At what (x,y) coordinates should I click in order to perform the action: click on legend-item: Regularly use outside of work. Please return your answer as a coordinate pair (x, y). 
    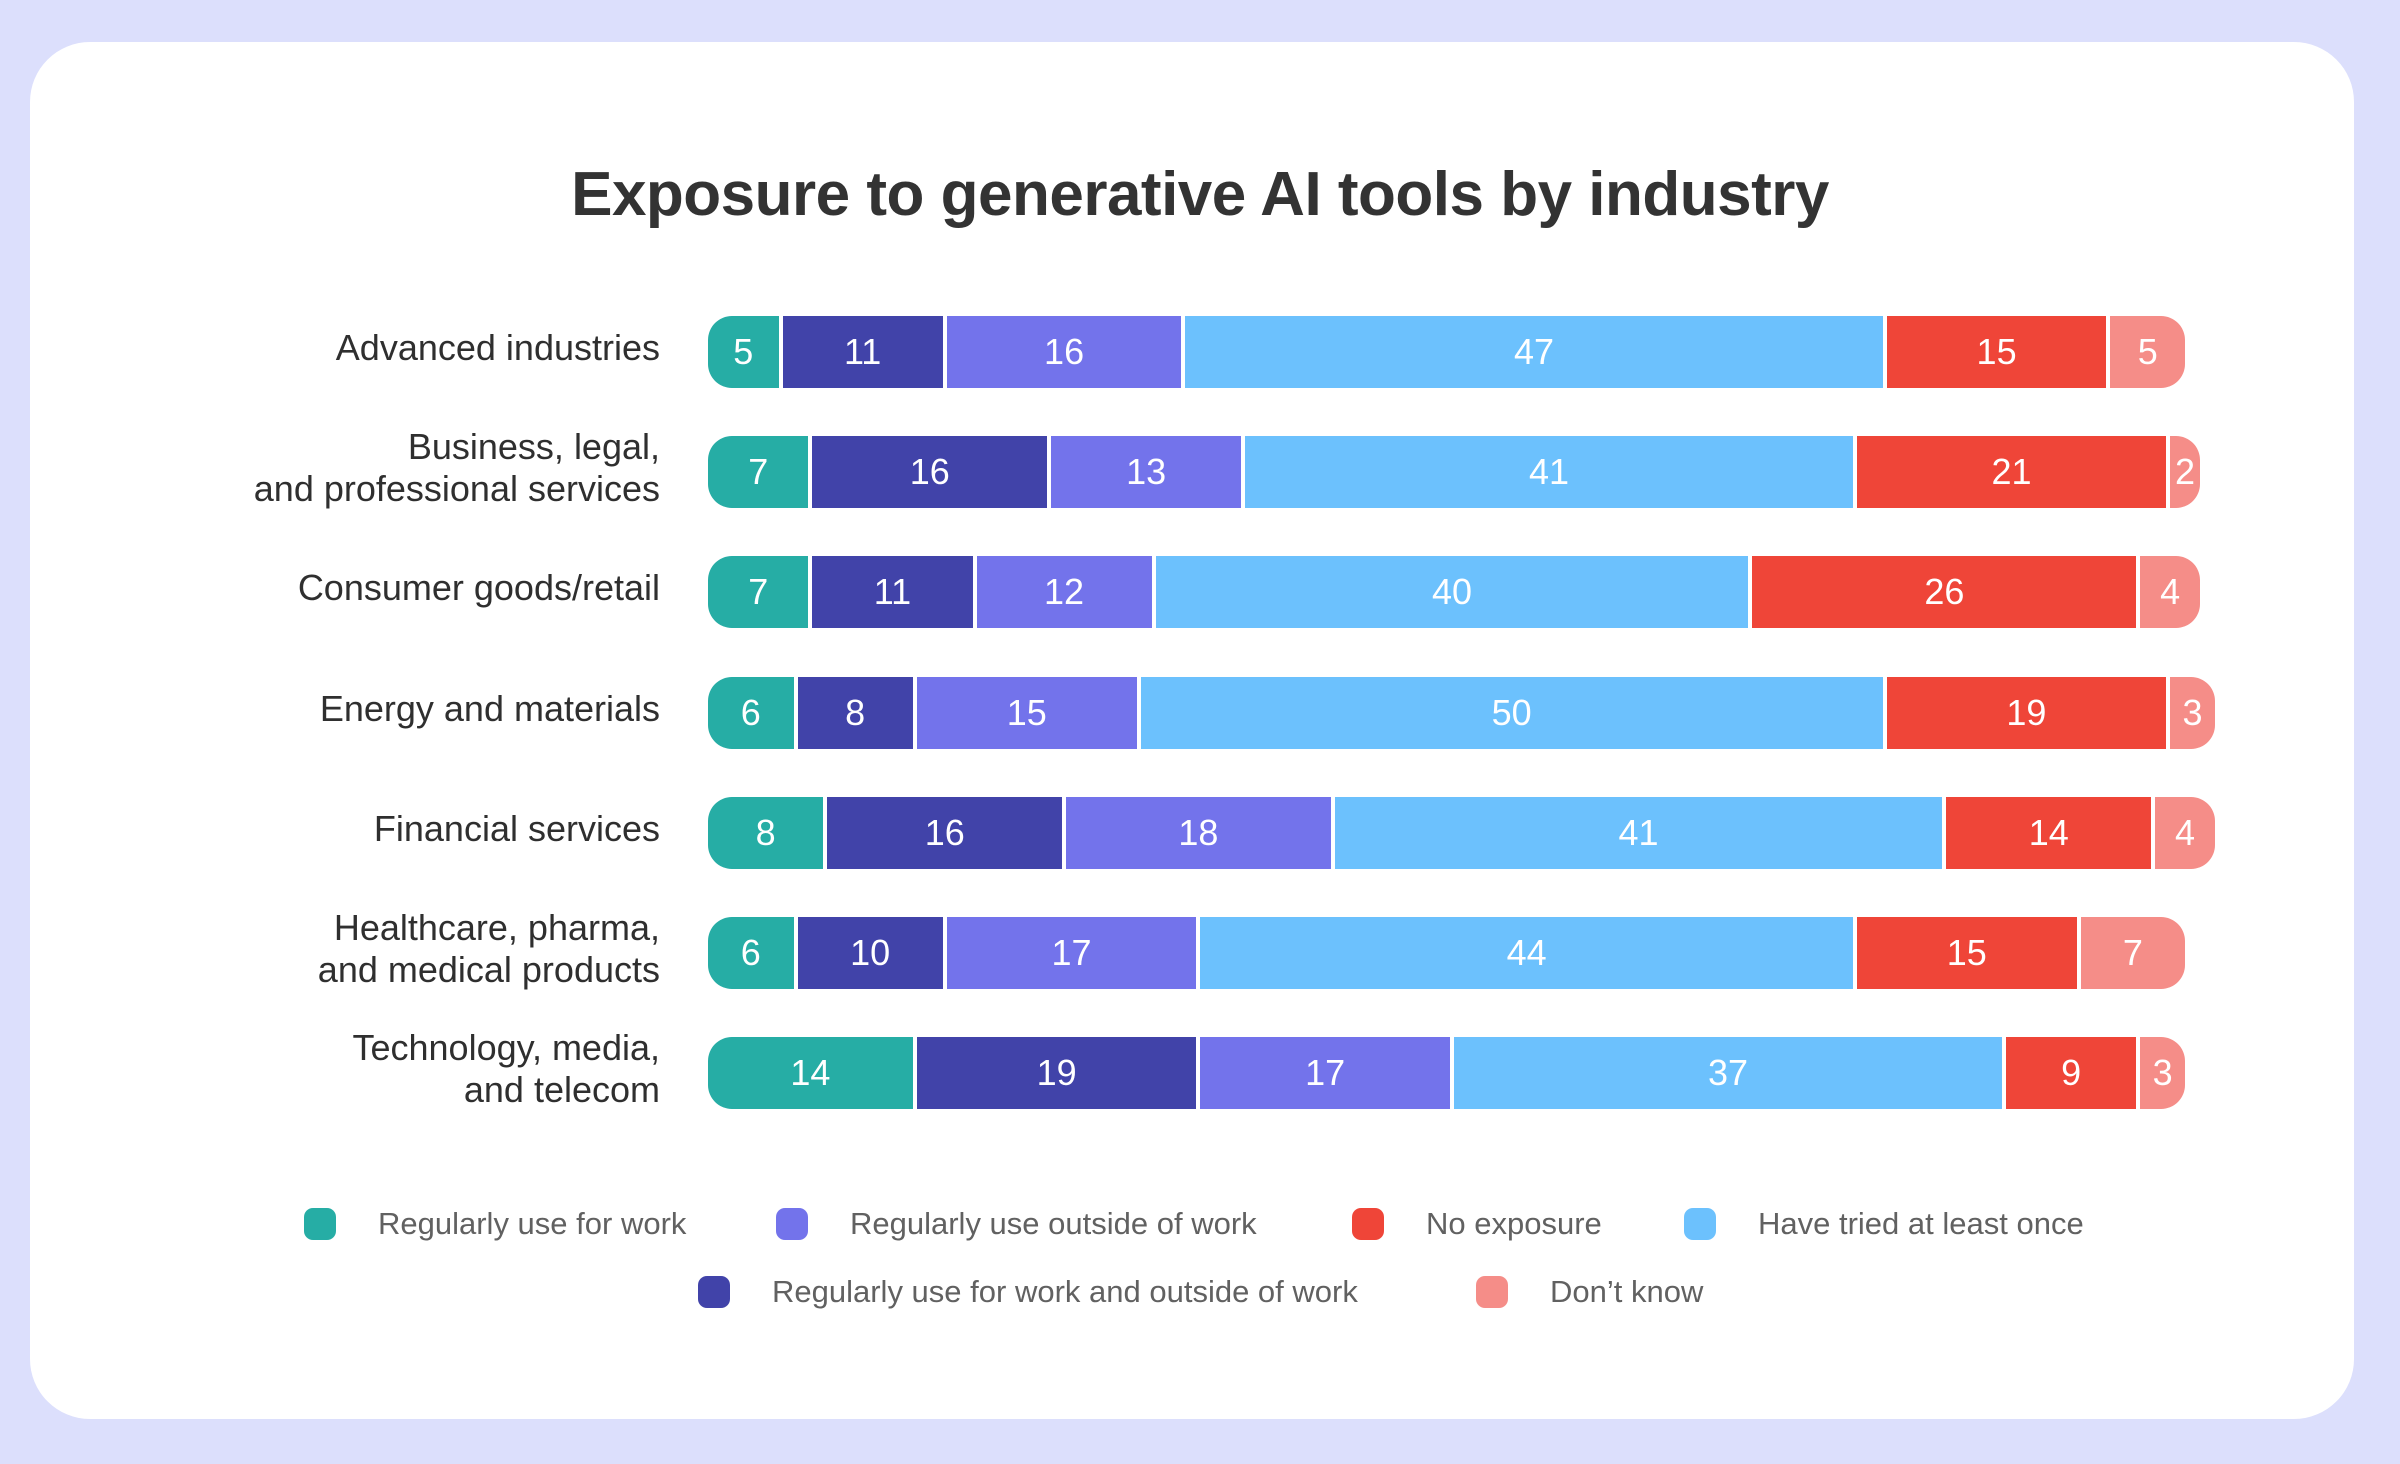
    Looking at the image, I should click on (1016, 1224).